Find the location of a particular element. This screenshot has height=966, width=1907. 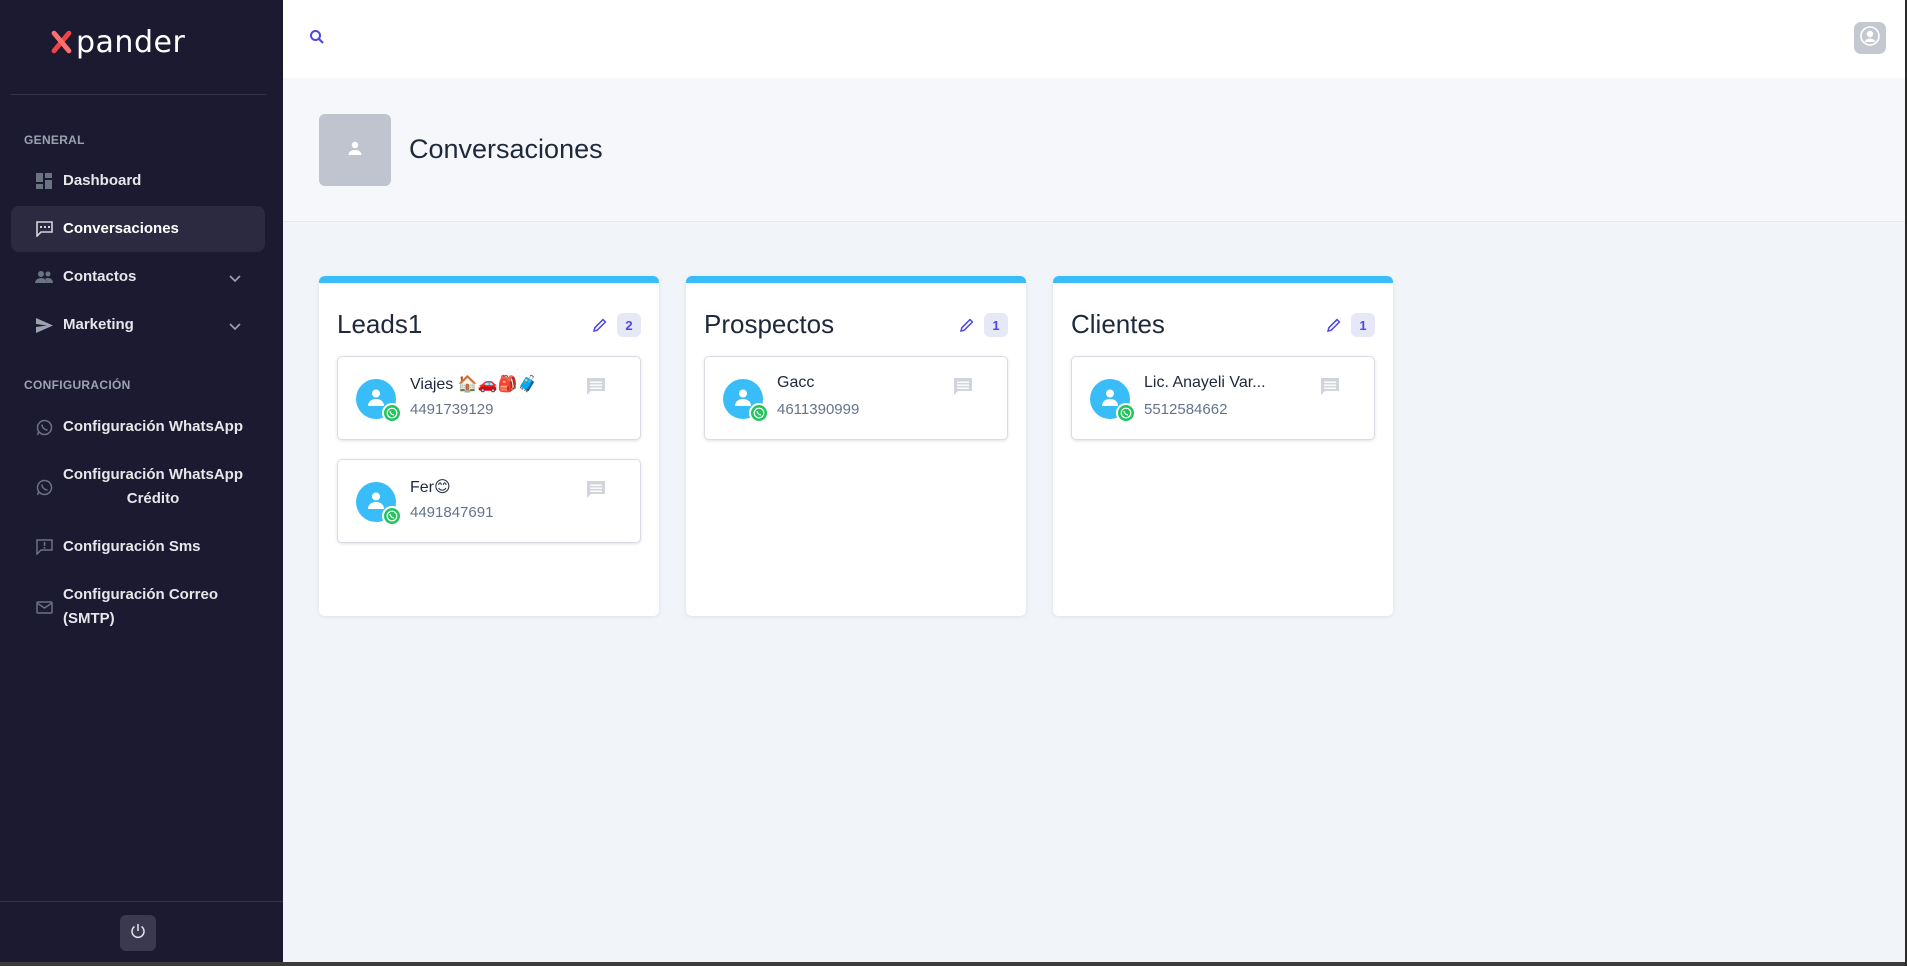

sidebar-item-label: Contactos is located at coordinates (100, 276).